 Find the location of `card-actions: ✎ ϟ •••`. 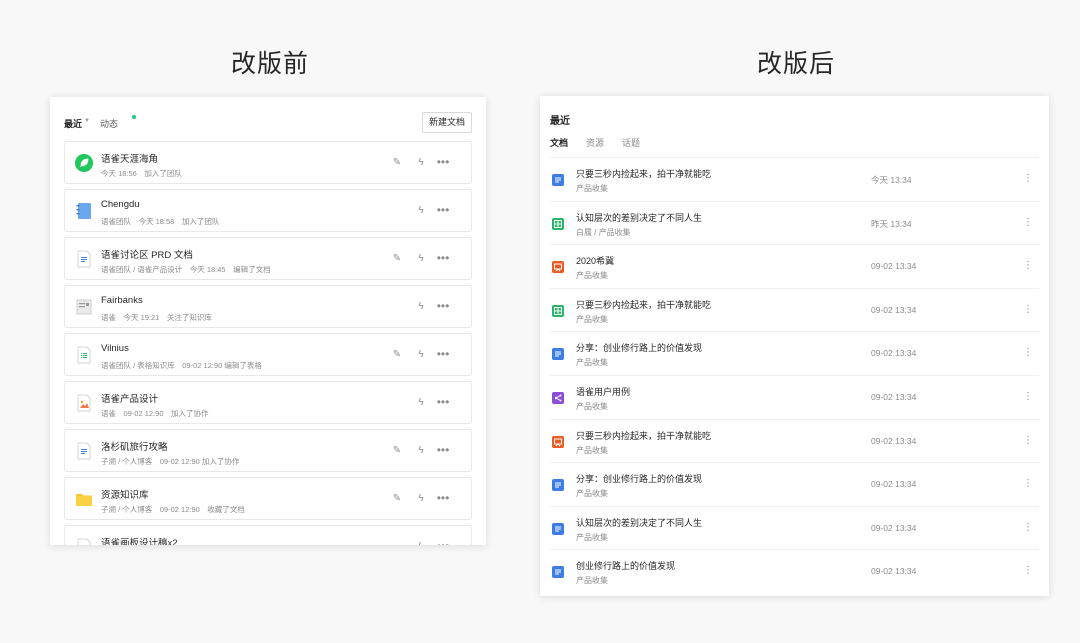

card-actions: ✎ ϟ ••• is located at coordinates (426, 354).